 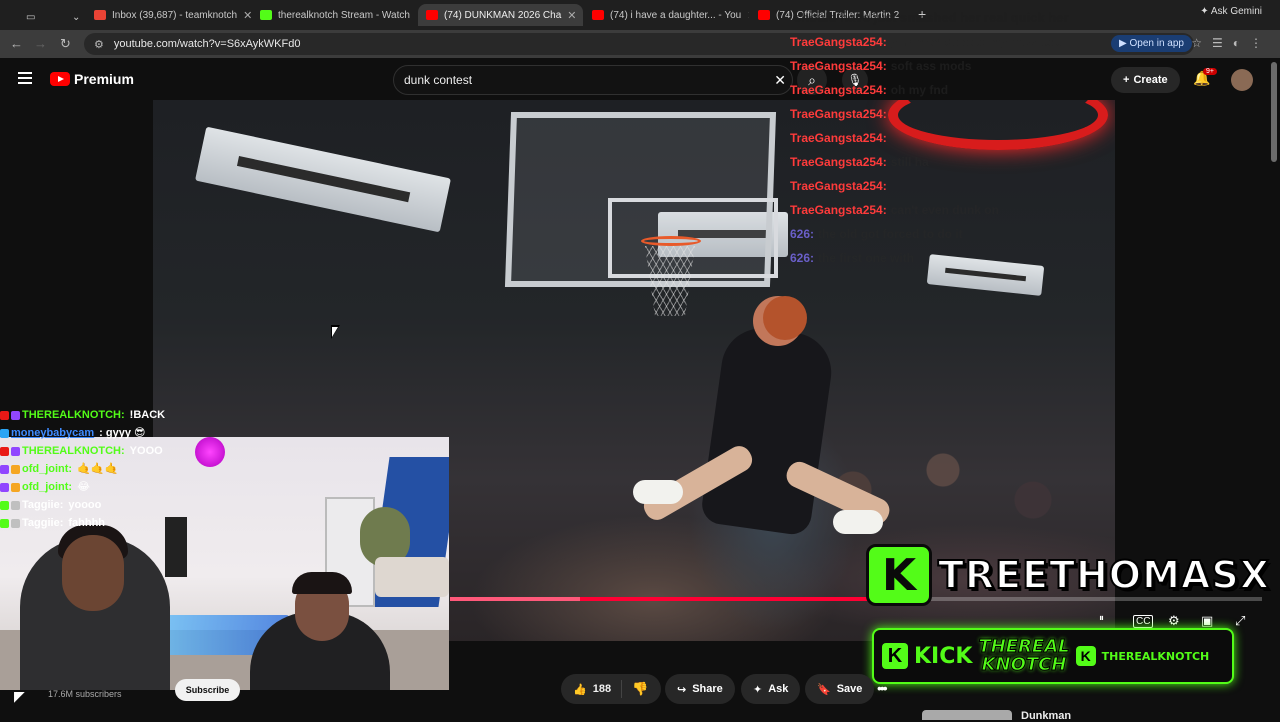 I want to click on channel-handle: THEREALKNOTCH, so click(x=1155, y=656).